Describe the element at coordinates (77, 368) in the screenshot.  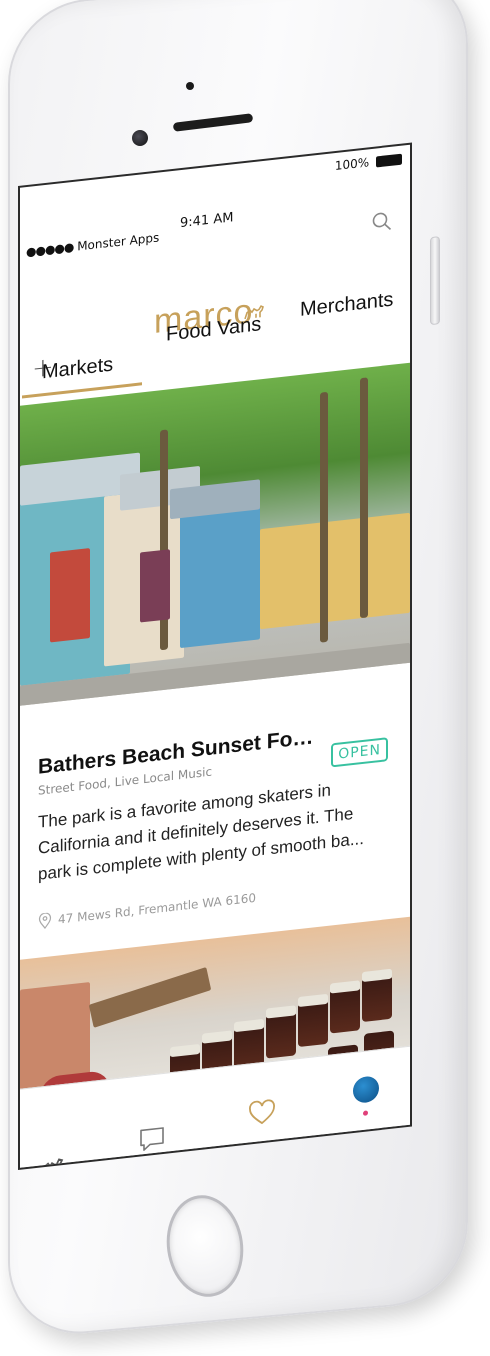
I see `tab-markets: Markets` at that location.